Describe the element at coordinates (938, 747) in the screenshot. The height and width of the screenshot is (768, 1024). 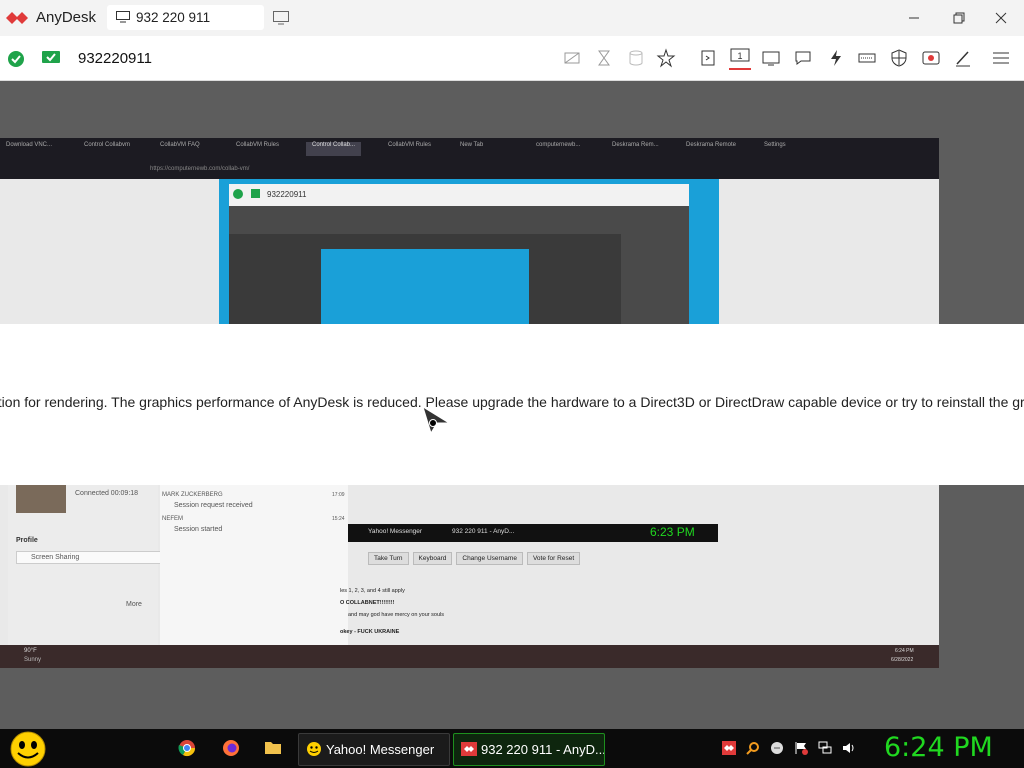
I see `taskbar-clock: 6:24 PM` at that location.